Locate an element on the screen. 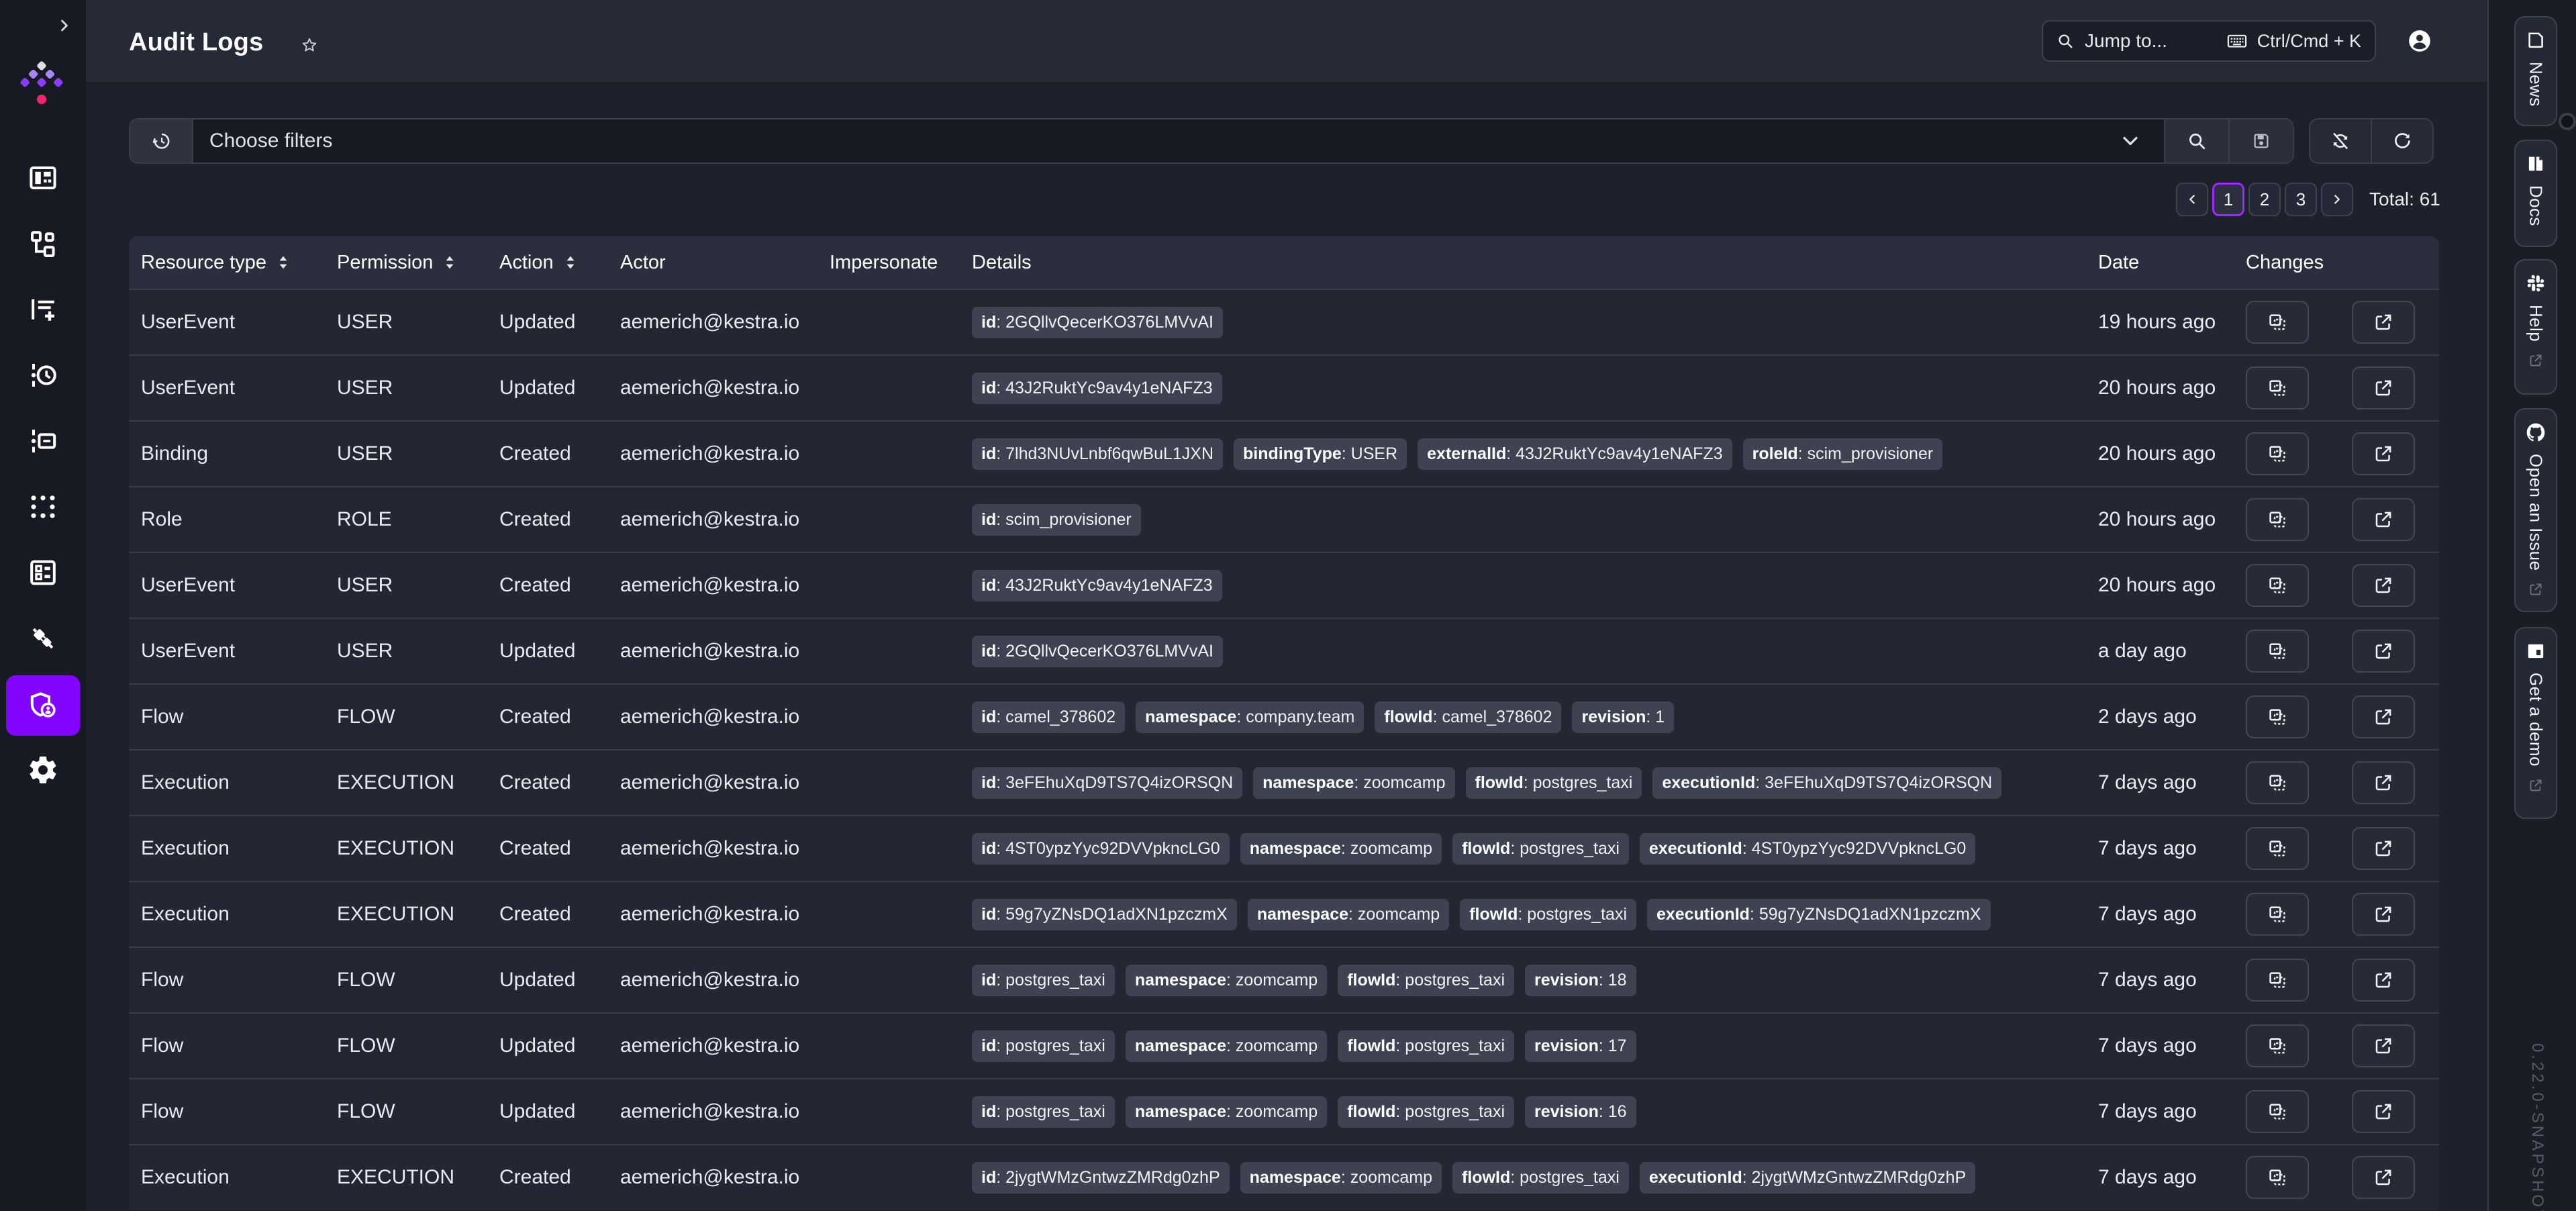 The image size is (2576, 1211). column-header-action: Action is located at coordinates (559, 263).